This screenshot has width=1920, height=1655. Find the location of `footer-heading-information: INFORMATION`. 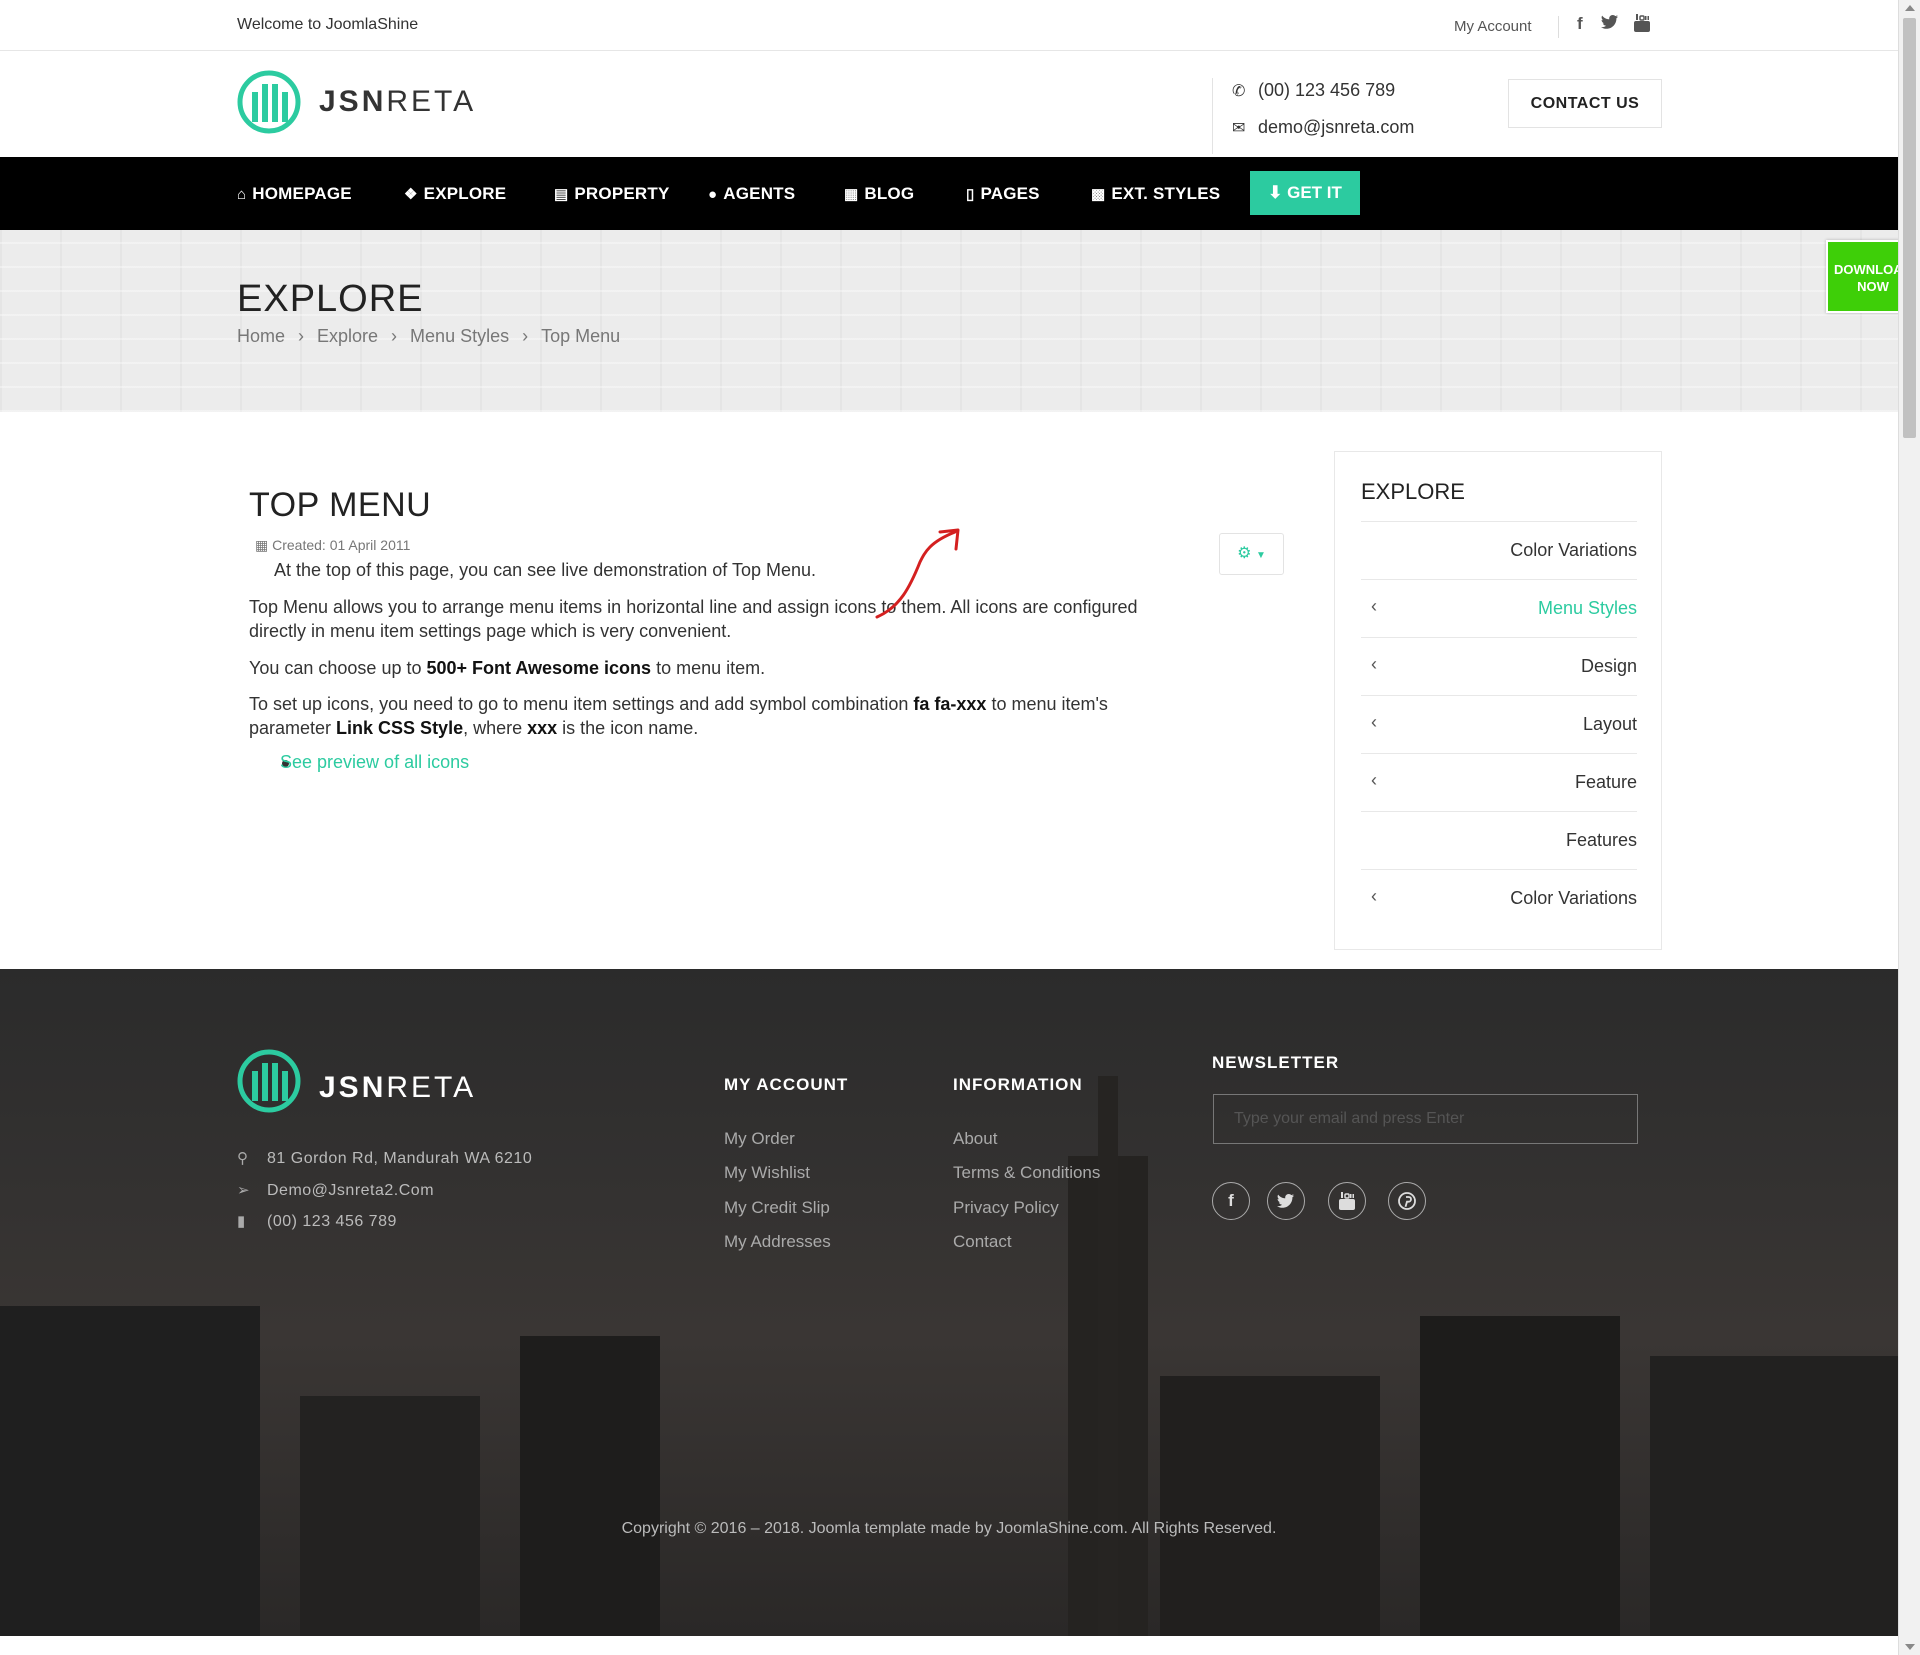

footer-heading-information: INFORMATION is located at coordinates (1018, 1084).